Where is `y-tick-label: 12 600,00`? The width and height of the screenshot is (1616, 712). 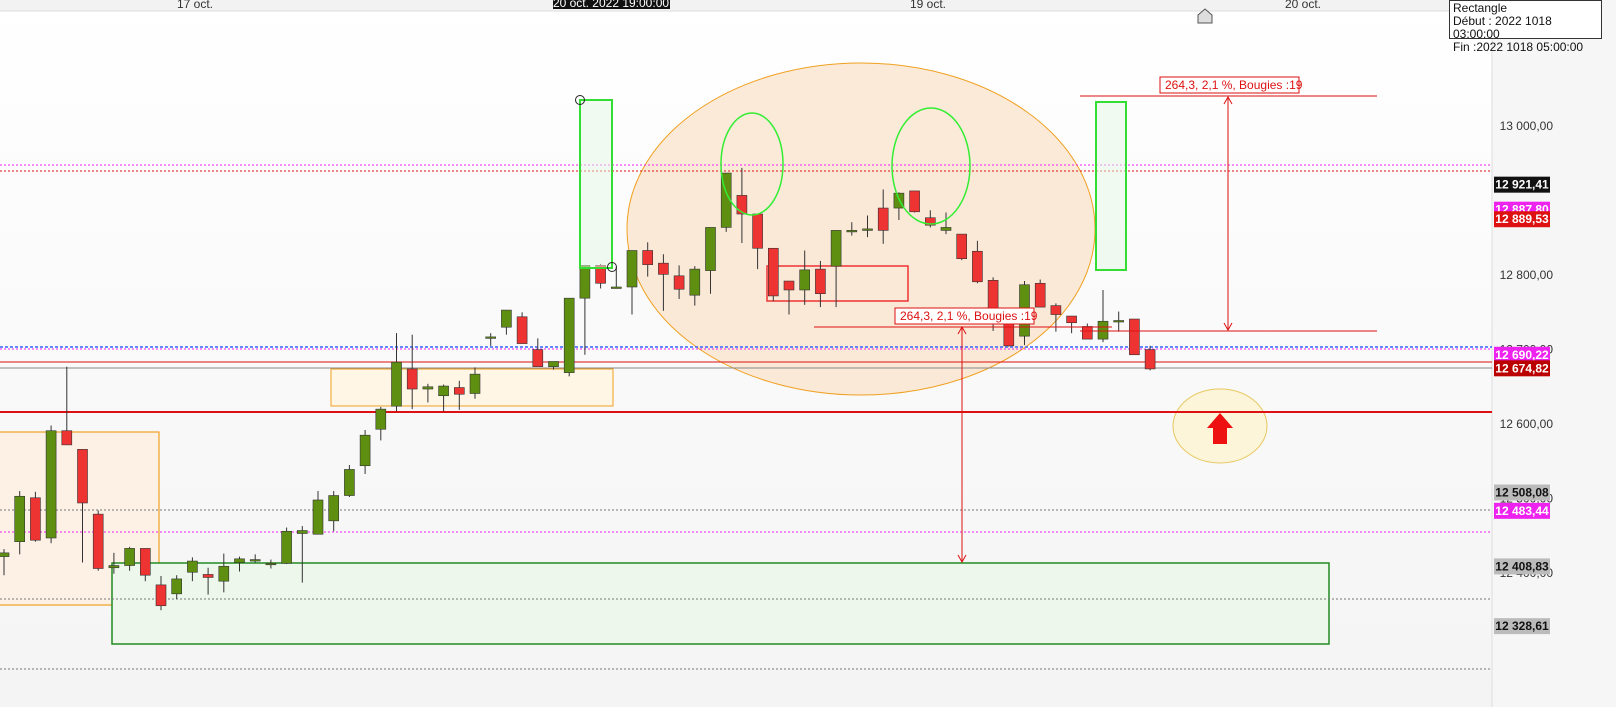
y-tick-label: 12 600,00 is located at coordinates (1527, 424).